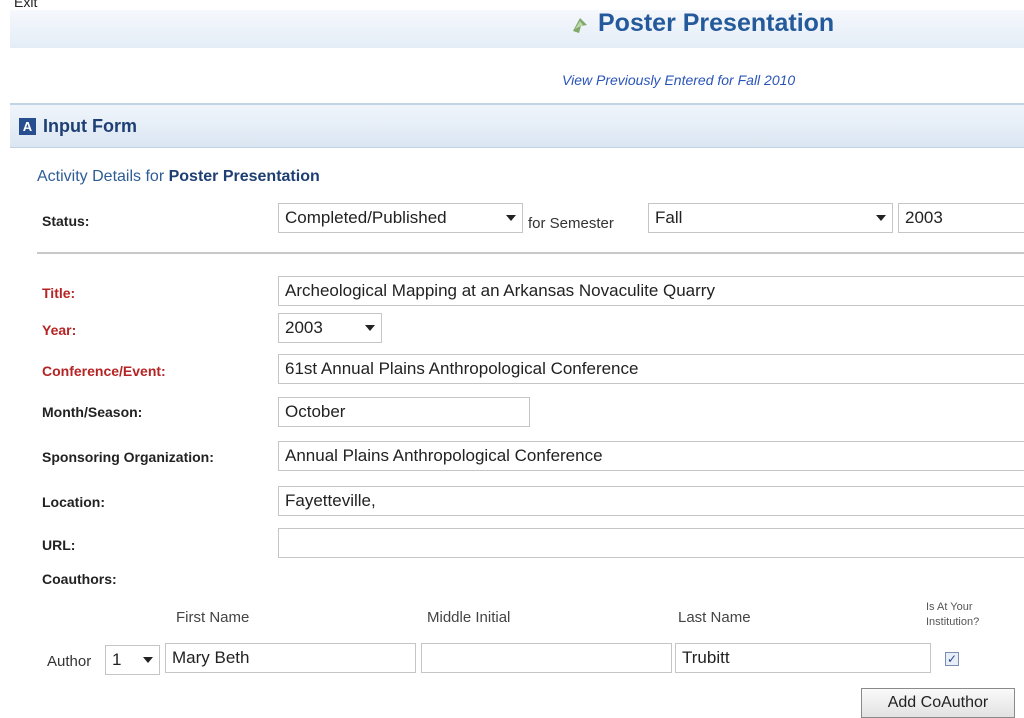 This screenshot has width=1024, height=718. Describe the element at coordinates (444, 455) in the screenshot. I see `sponsor-input-value: Annual Plains Anthropological Conference` at that location.